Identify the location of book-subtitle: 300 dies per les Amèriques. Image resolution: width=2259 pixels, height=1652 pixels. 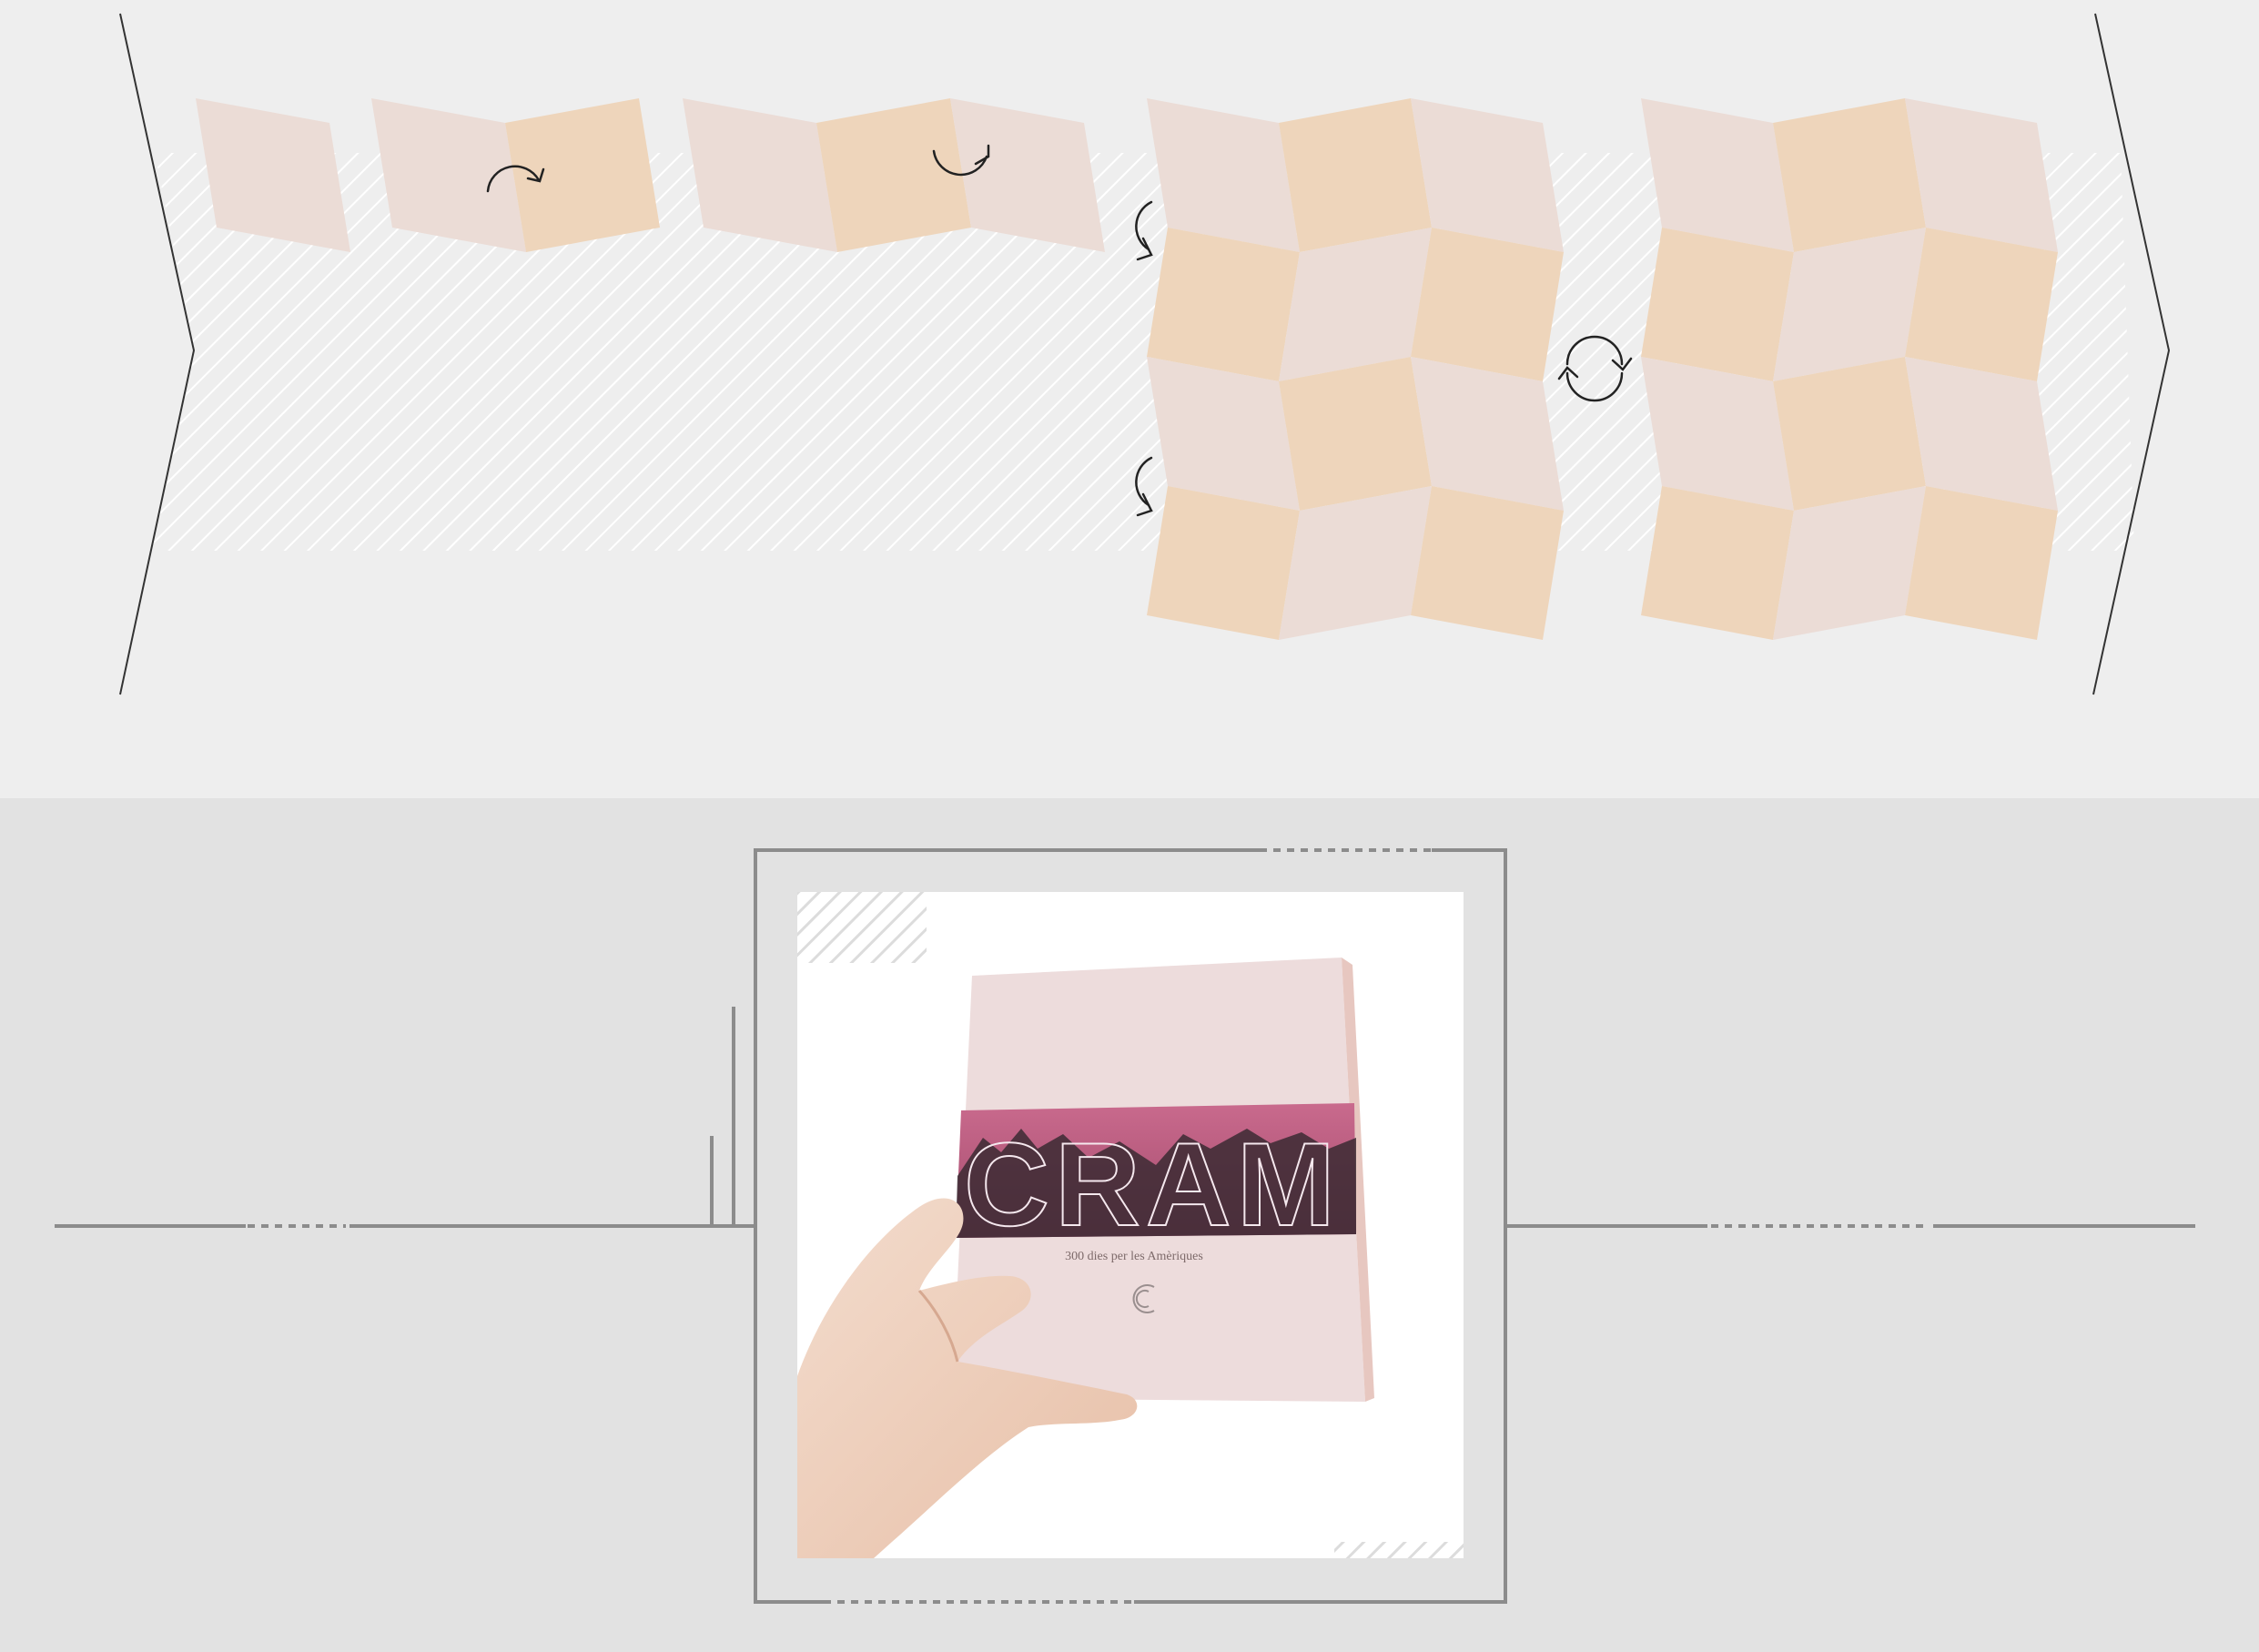
(1134, 1256).